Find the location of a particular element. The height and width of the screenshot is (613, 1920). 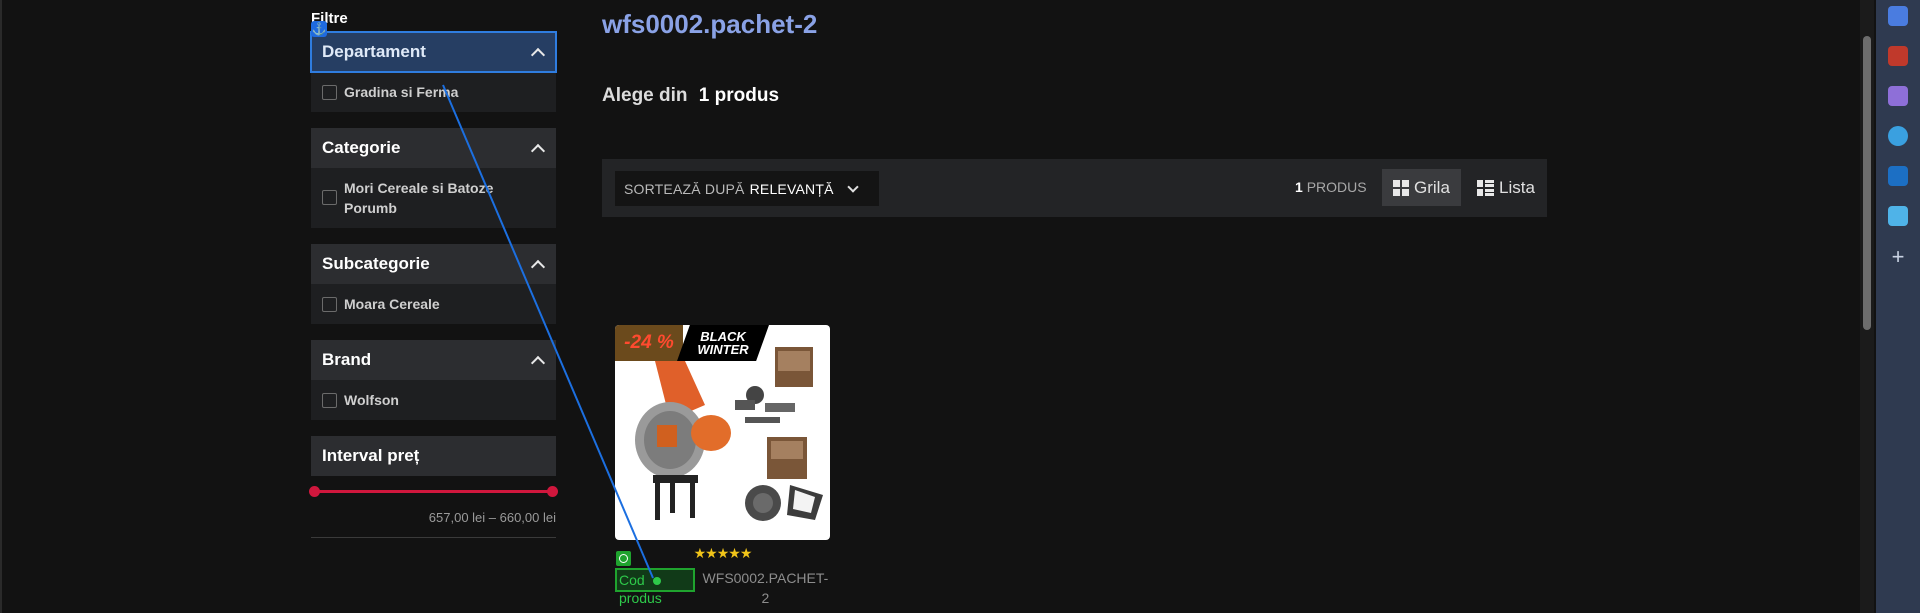

connector-end-dot is located at coordinates (657, 581).